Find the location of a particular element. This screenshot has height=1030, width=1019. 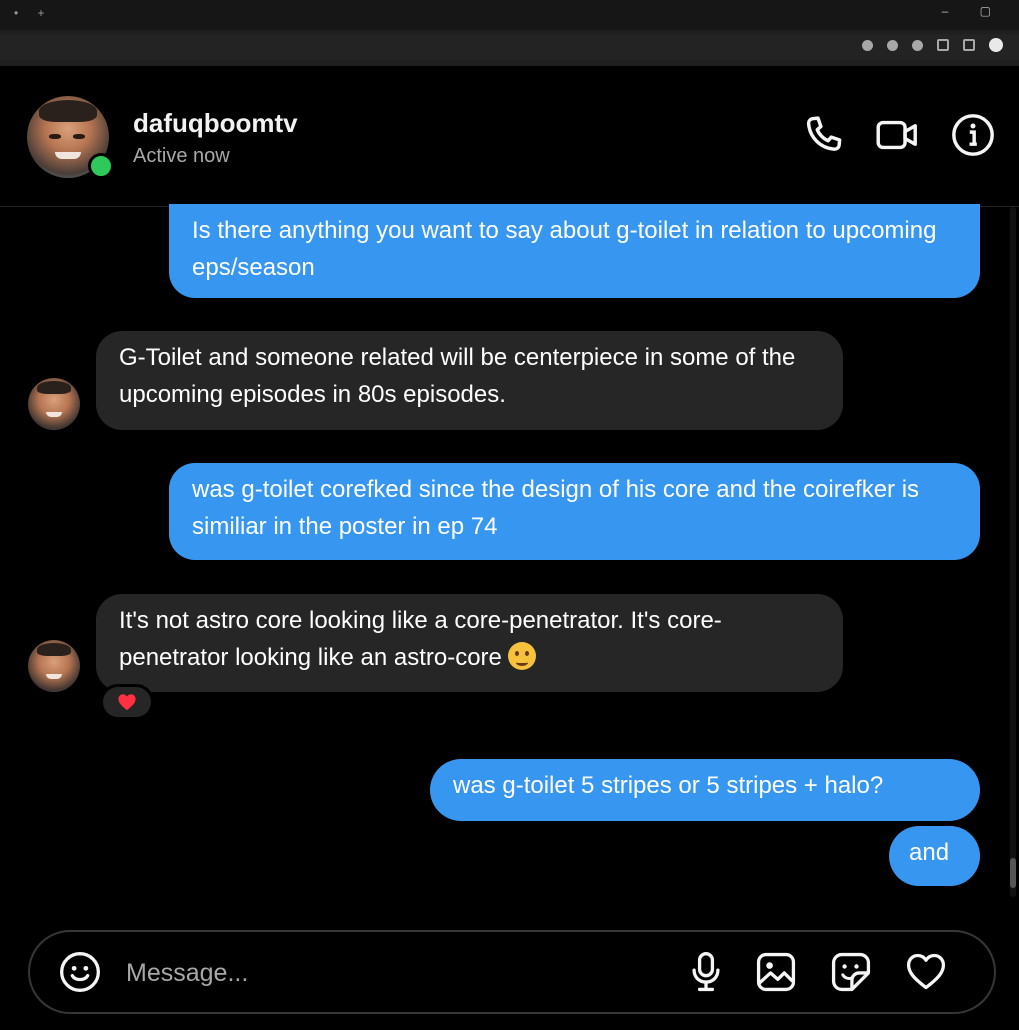

active-status: Active now is located at coordinates (181, 156).